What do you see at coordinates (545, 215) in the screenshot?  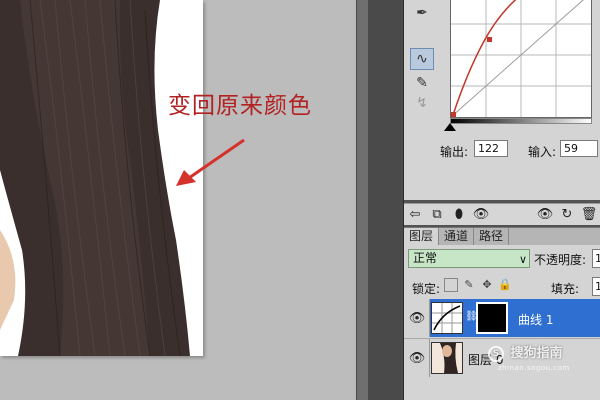 I see `toggle-preview-icon: 👁` at bounding box center [545, 215].